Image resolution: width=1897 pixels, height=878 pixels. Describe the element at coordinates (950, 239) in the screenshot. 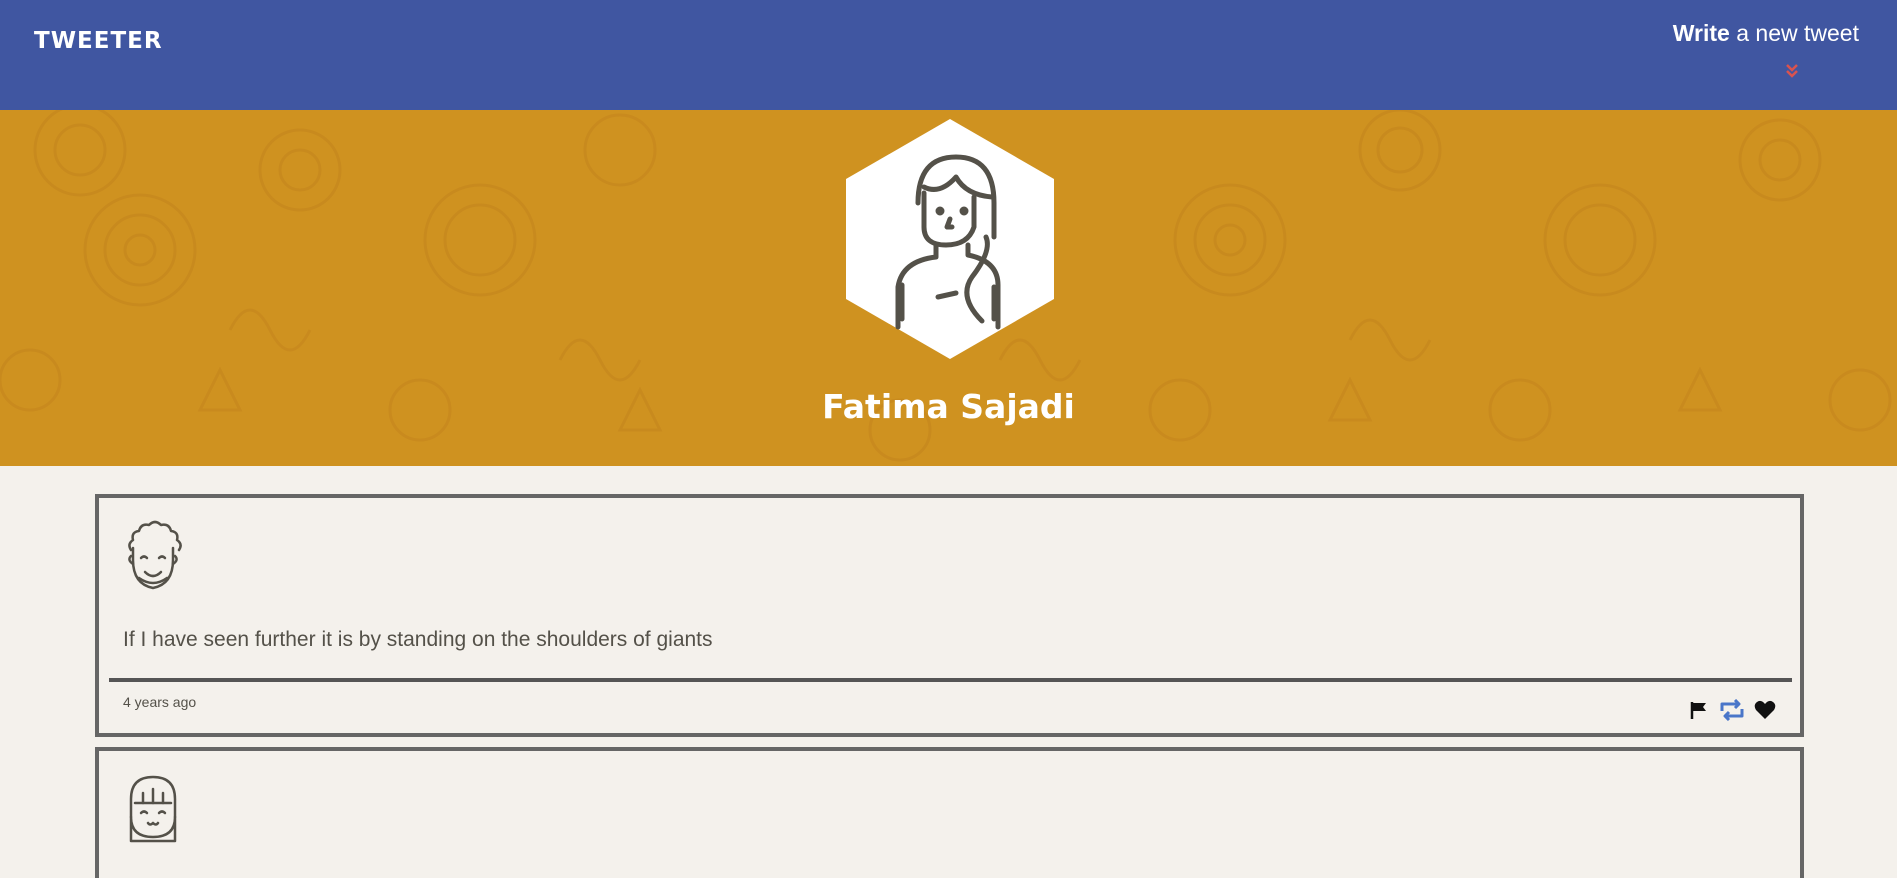

I see `profile-avatar` at that location.